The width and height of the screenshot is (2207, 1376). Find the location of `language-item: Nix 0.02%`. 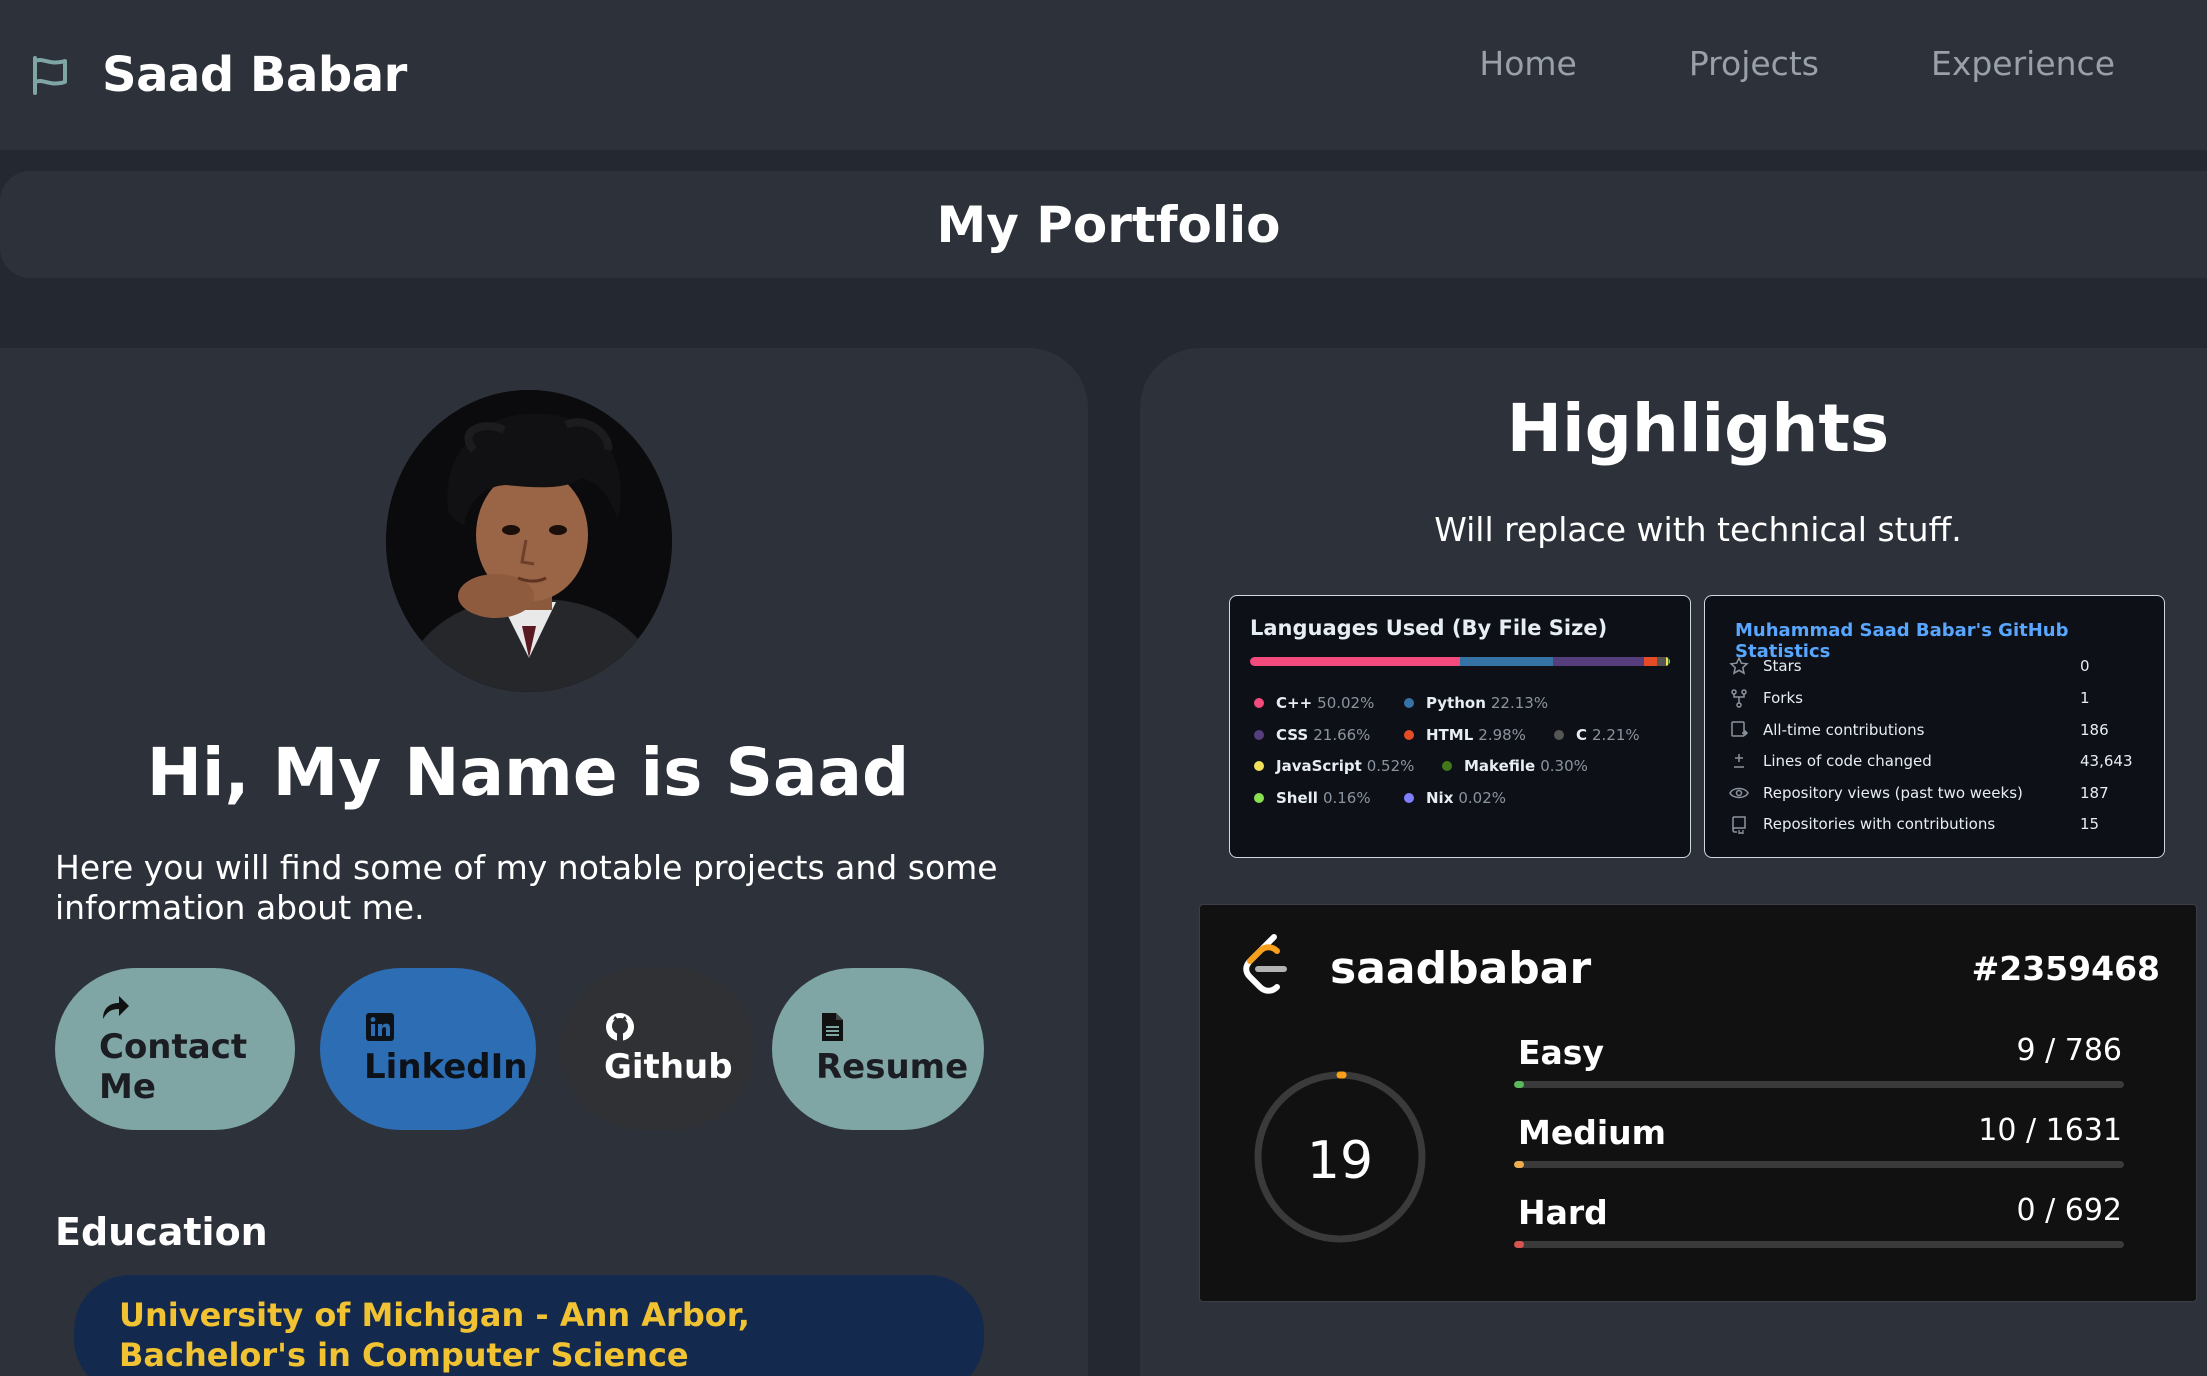

language-item: Nix 0.02% is located at coordinates (1455, 798).